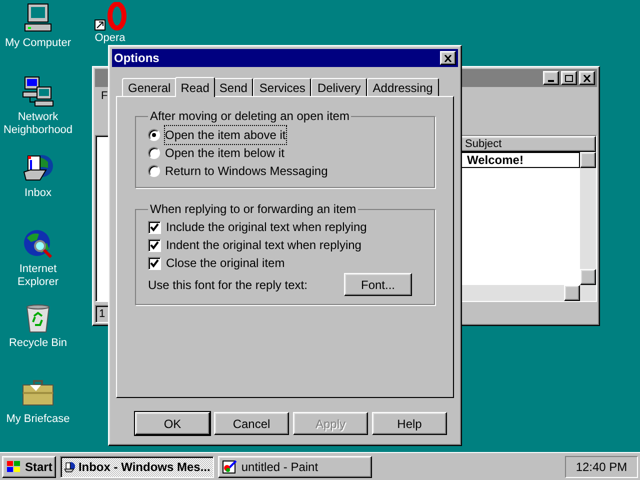 The width and height of the screenshot is (640, 480). Describe the element at coordinates (253, 209) in the screenshot. I see `group-title: When replying to or forwarding an item` at that location.